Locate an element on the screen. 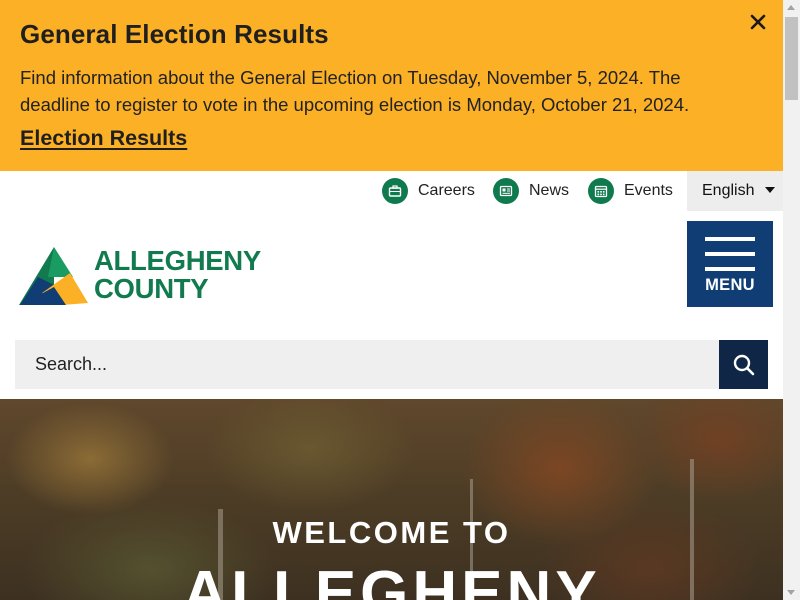 The image size is (800, 600). hamburger-icon is located at coordinates (730, 239).